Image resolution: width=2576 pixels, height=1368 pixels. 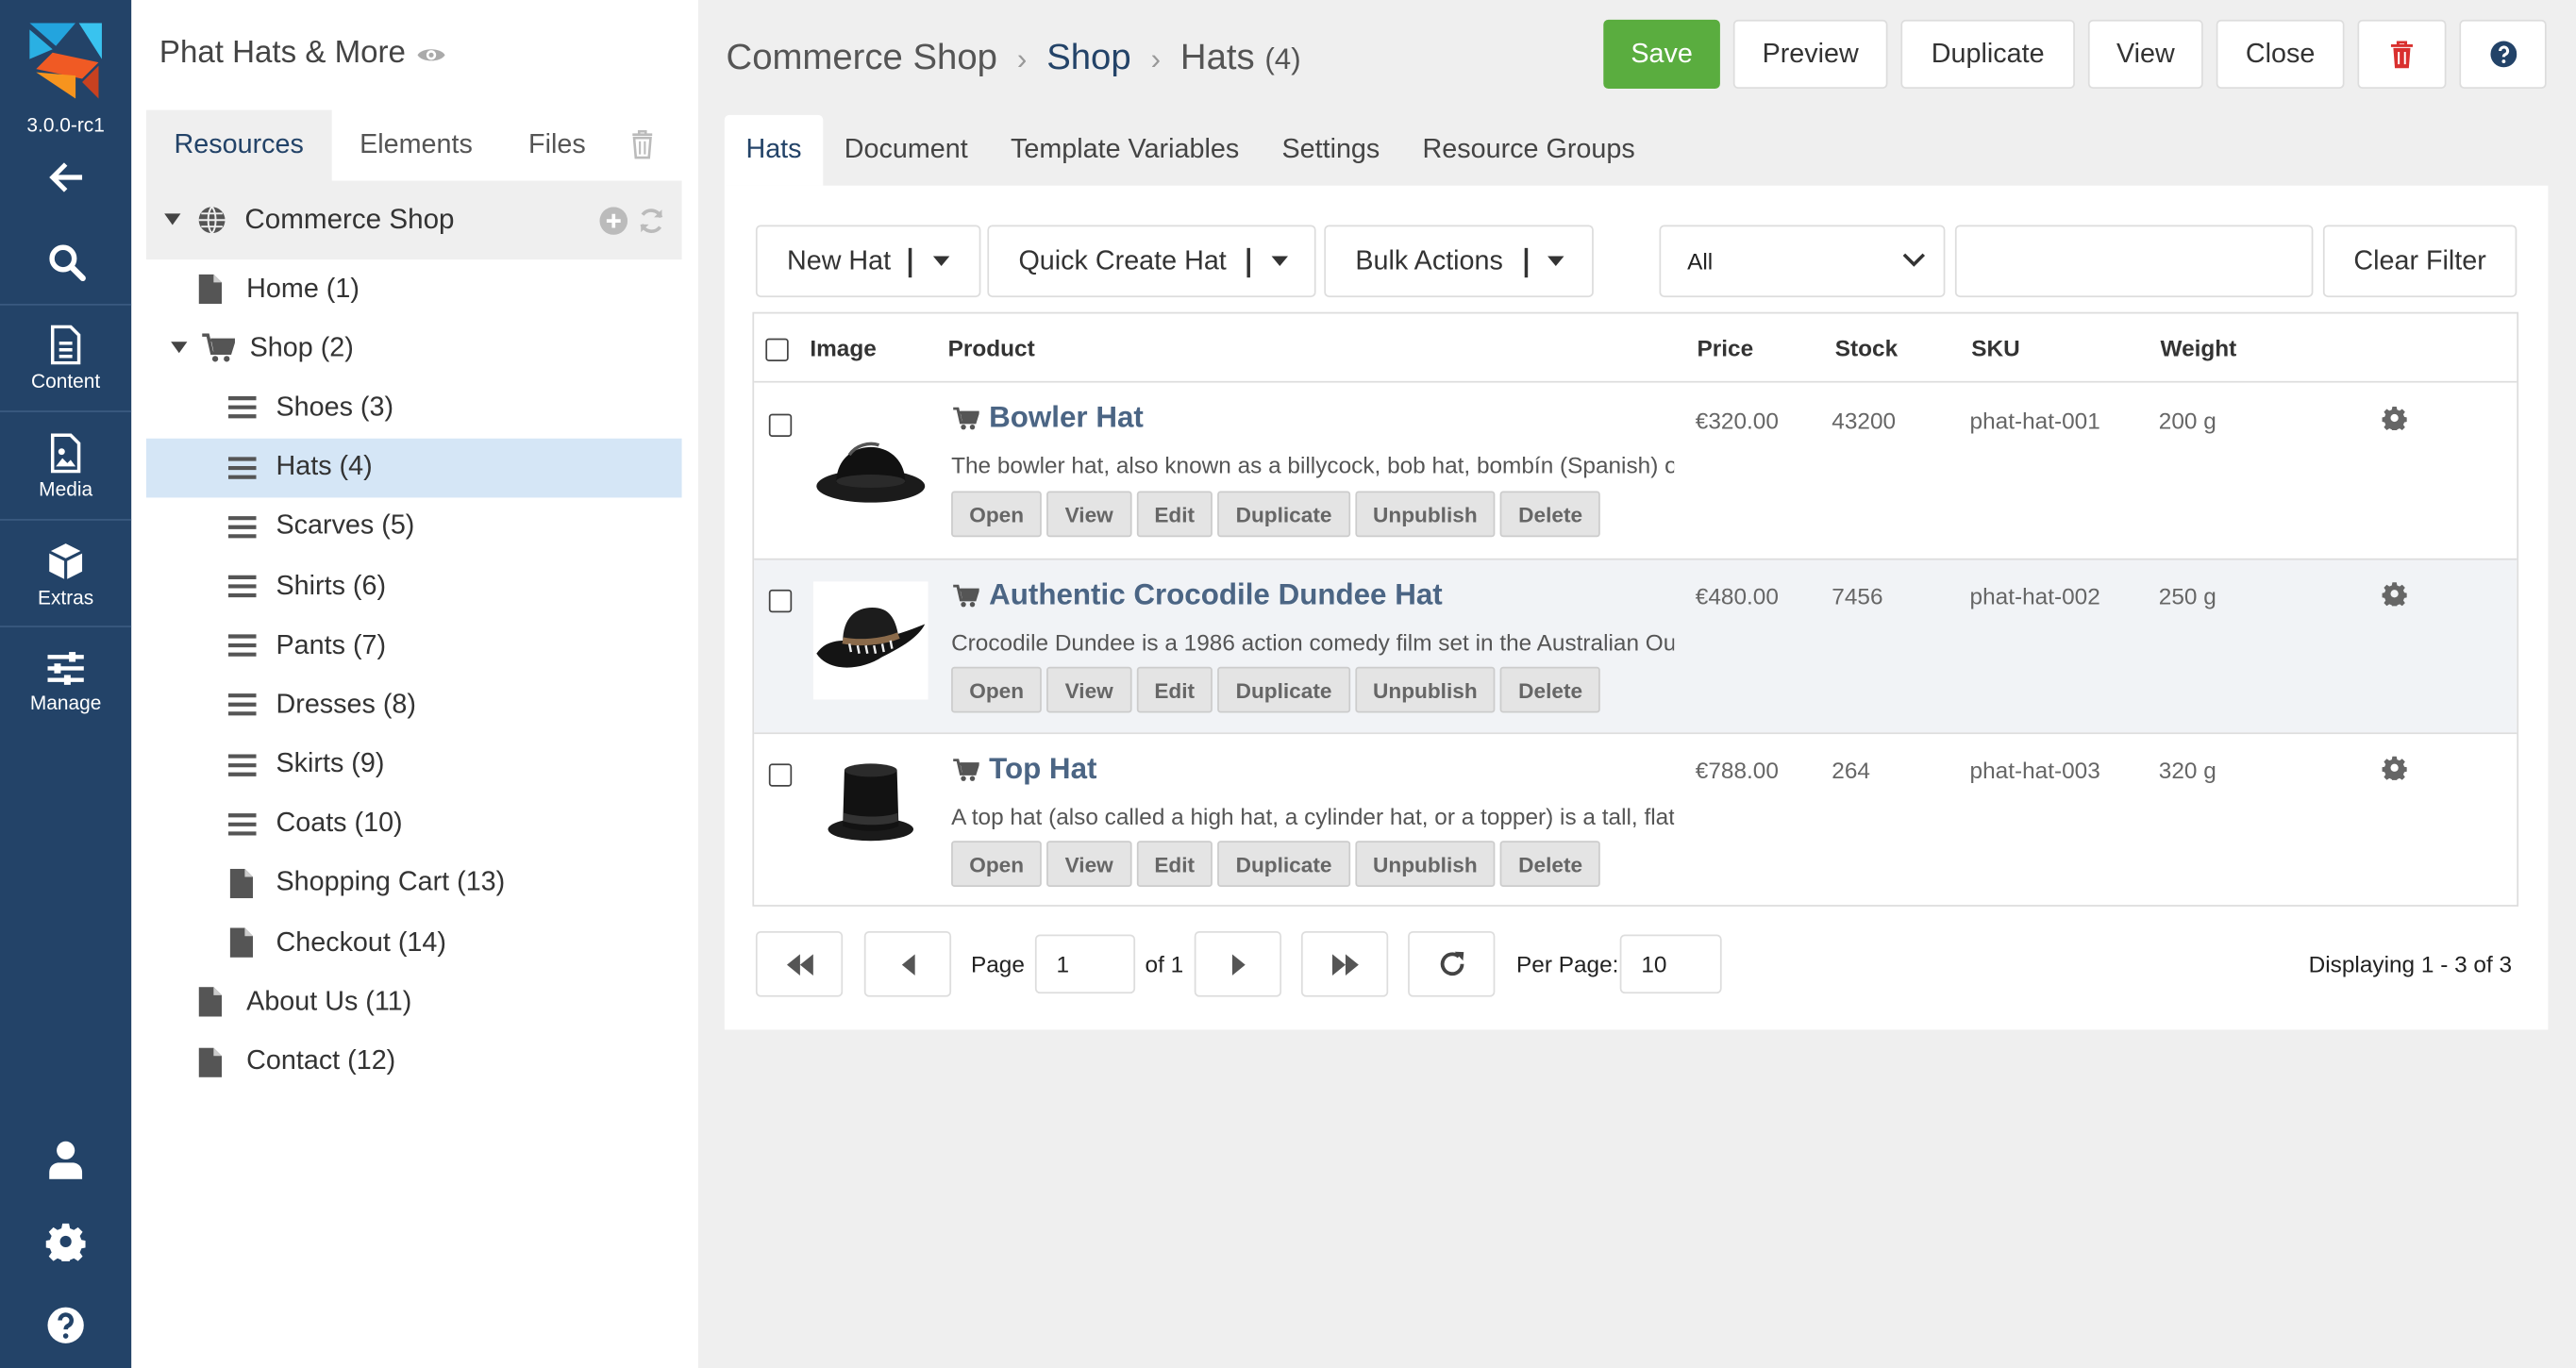 What do you see at coordinates (642, 144) in the screenshot?
I see `trash-icon` at bounding box center [642, 144].